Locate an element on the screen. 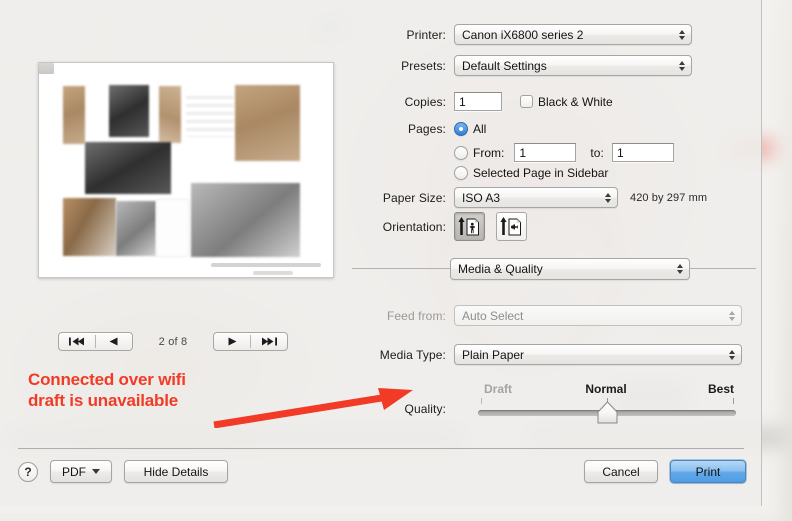  pages-label: Pages: is located at coordinates (427, 129).